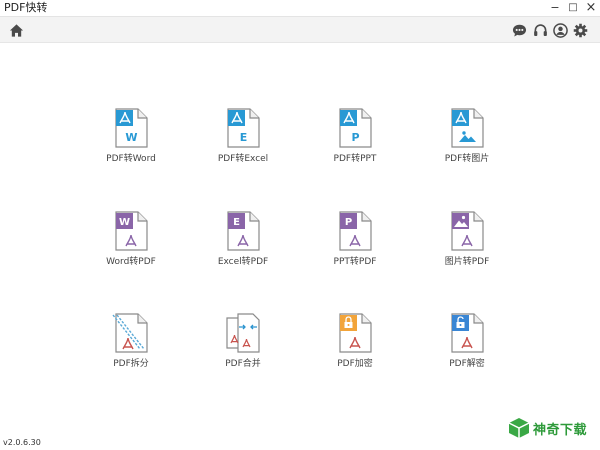 The image size is (600, 450). Describe the element at coordinates (519, 30) in the screenshot. I see `chat-icon` at that location.